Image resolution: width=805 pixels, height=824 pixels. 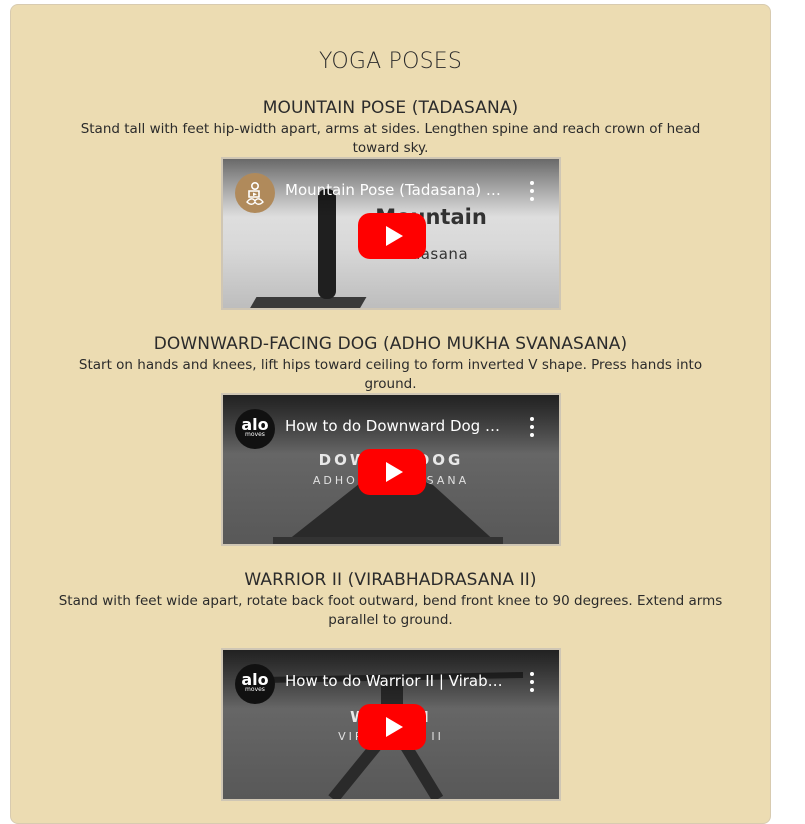 I want to click on page-title: YOGA POSES, so click(x=390, y=61).